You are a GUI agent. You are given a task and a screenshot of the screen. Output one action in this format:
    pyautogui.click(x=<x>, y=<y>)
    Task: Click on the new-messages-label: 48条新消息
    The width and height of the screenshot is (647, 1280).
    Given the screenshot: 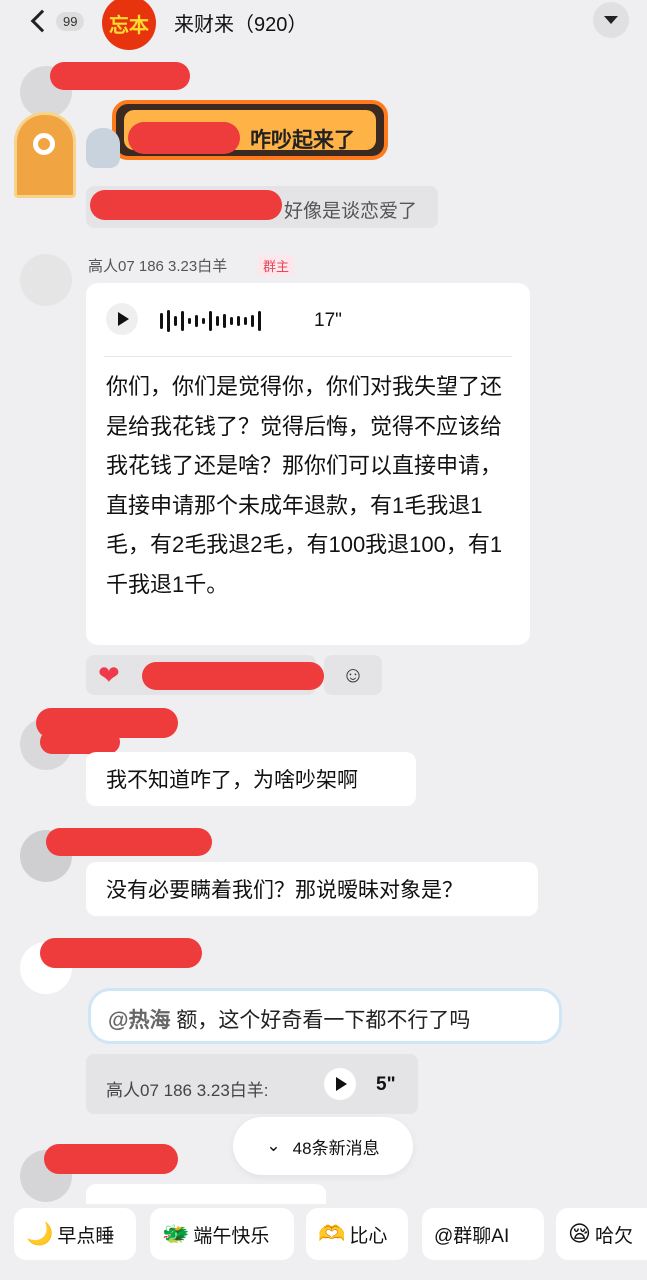 What is the action you would take?
    pyautogui.click(x=336, y=1148)
    